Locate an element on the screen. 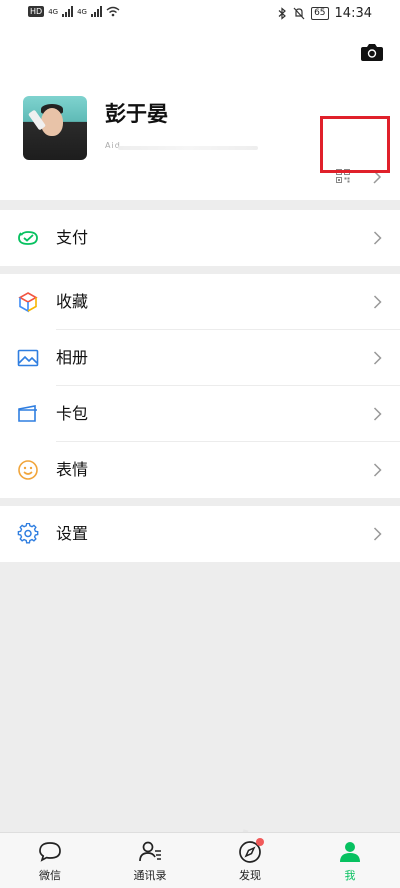 The image size is (400, 888). wallet-icon is located at coordinates (28, 238).